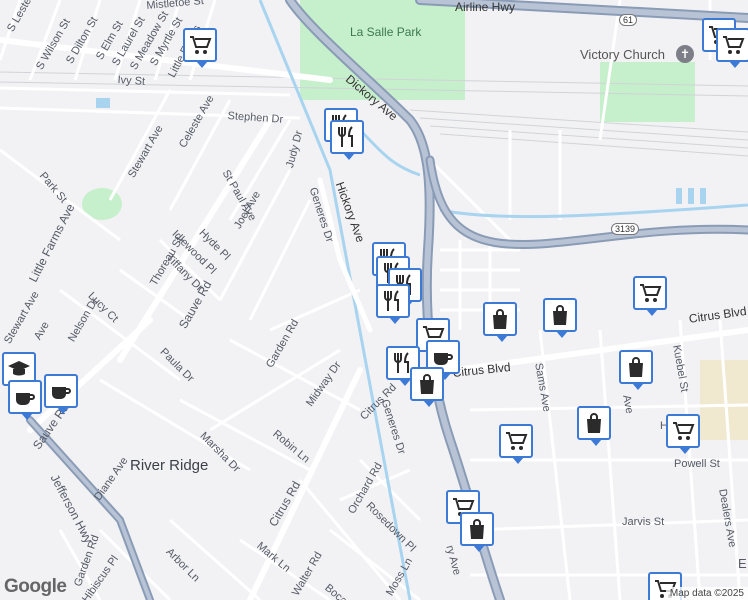 This screenshot has height=600, width=748. Describe the element at coordinates (697, 464) in the screenshot. I see `street-label: Powell St` at that location.